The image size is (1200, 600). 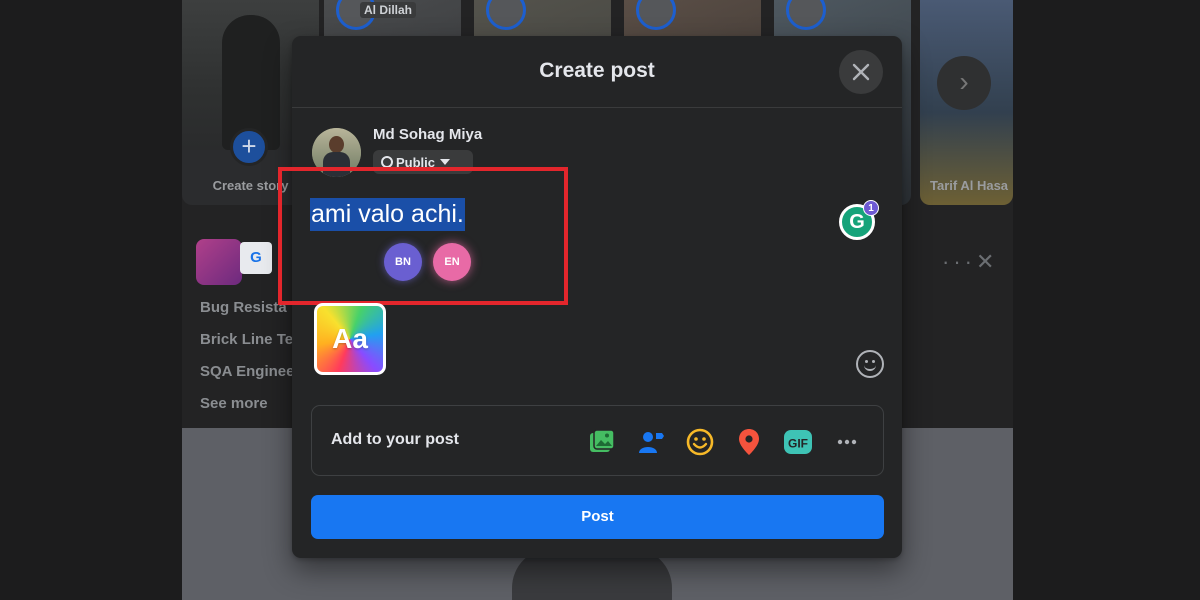 What do you see at coordinates (388, 10) in the screenshot?
I see `story-tag: Al Dillah` at bounding box center [388, 10].